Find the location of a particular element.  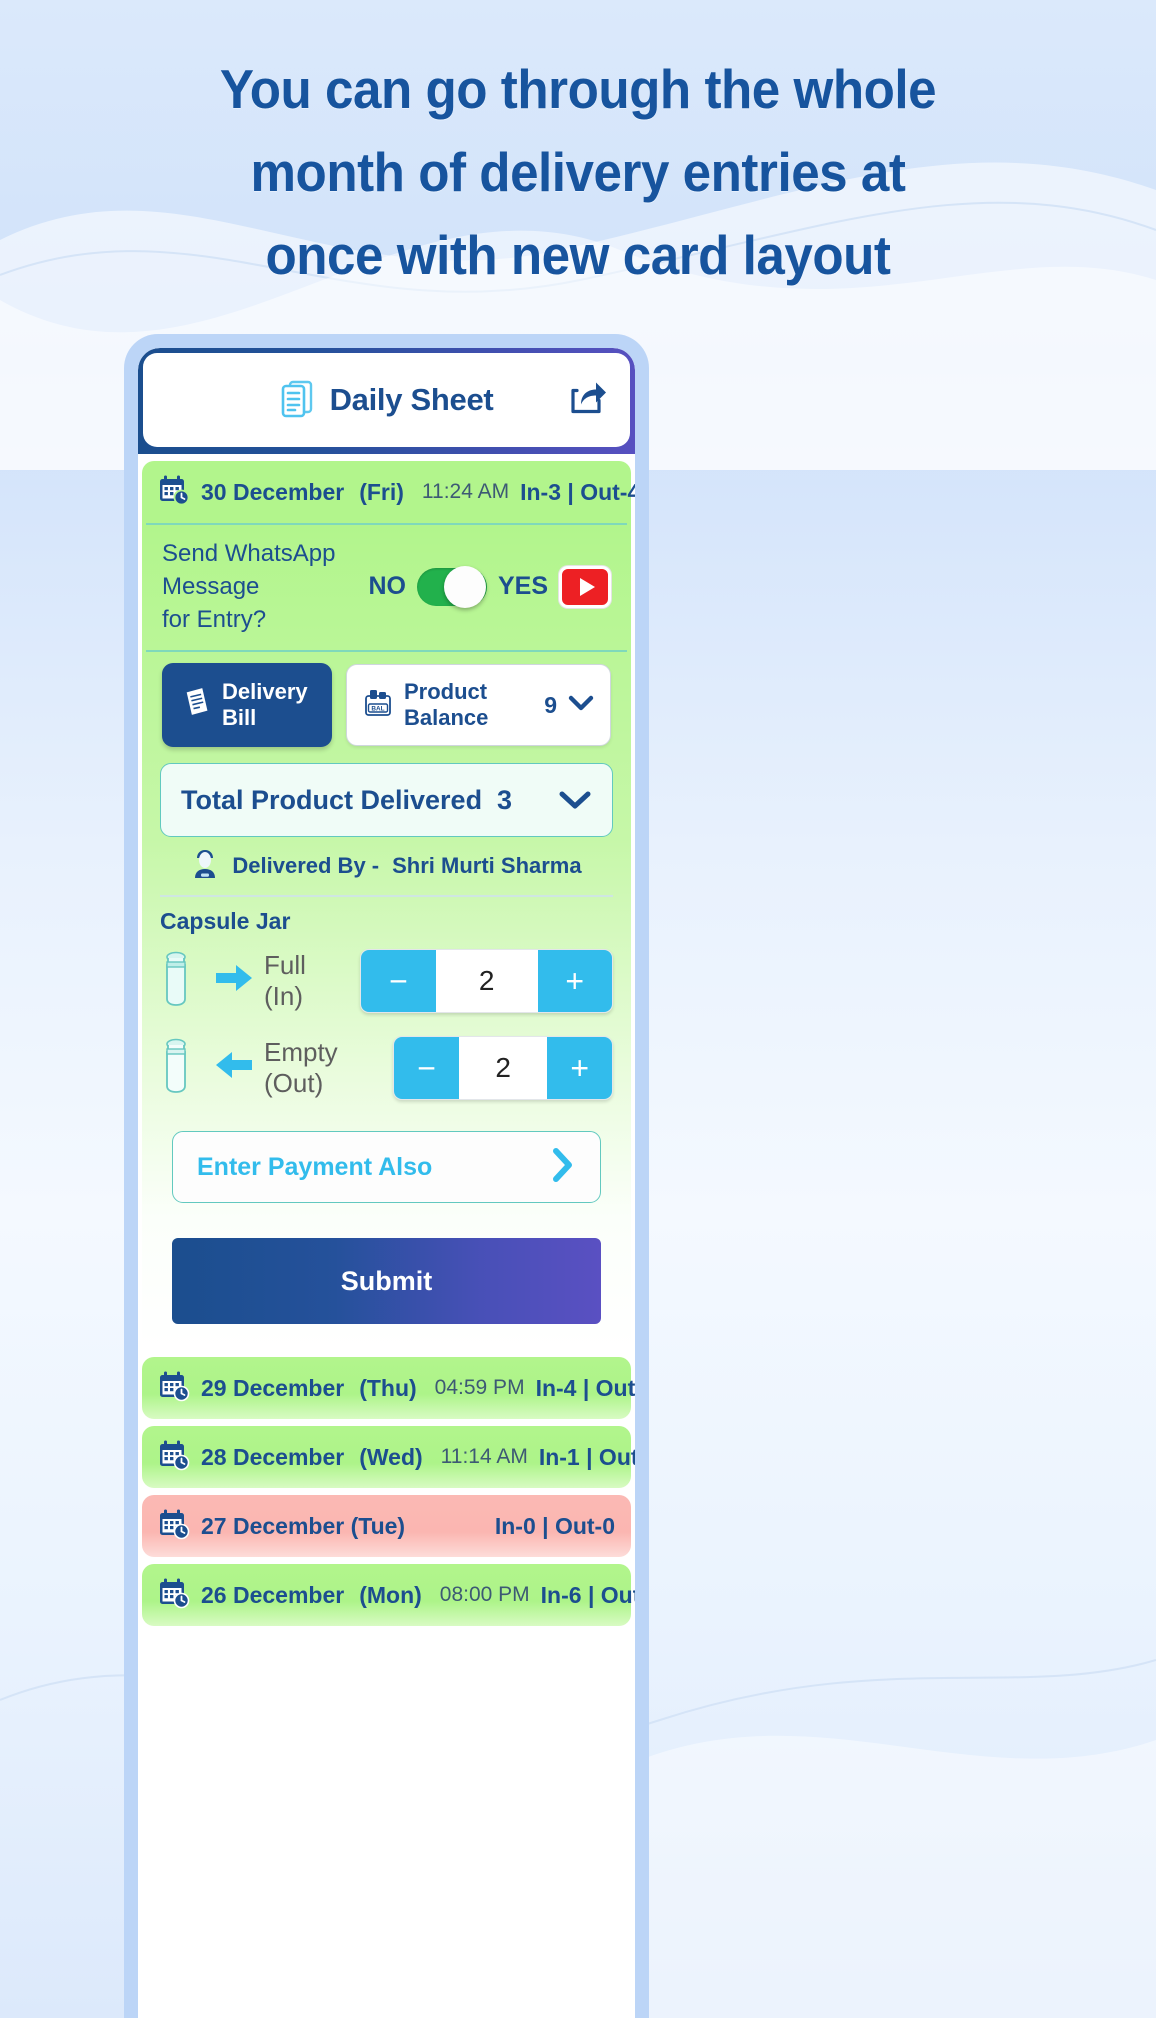

entry-in-out: In-6 | Out-4 is located at coordinates (587, 1594).